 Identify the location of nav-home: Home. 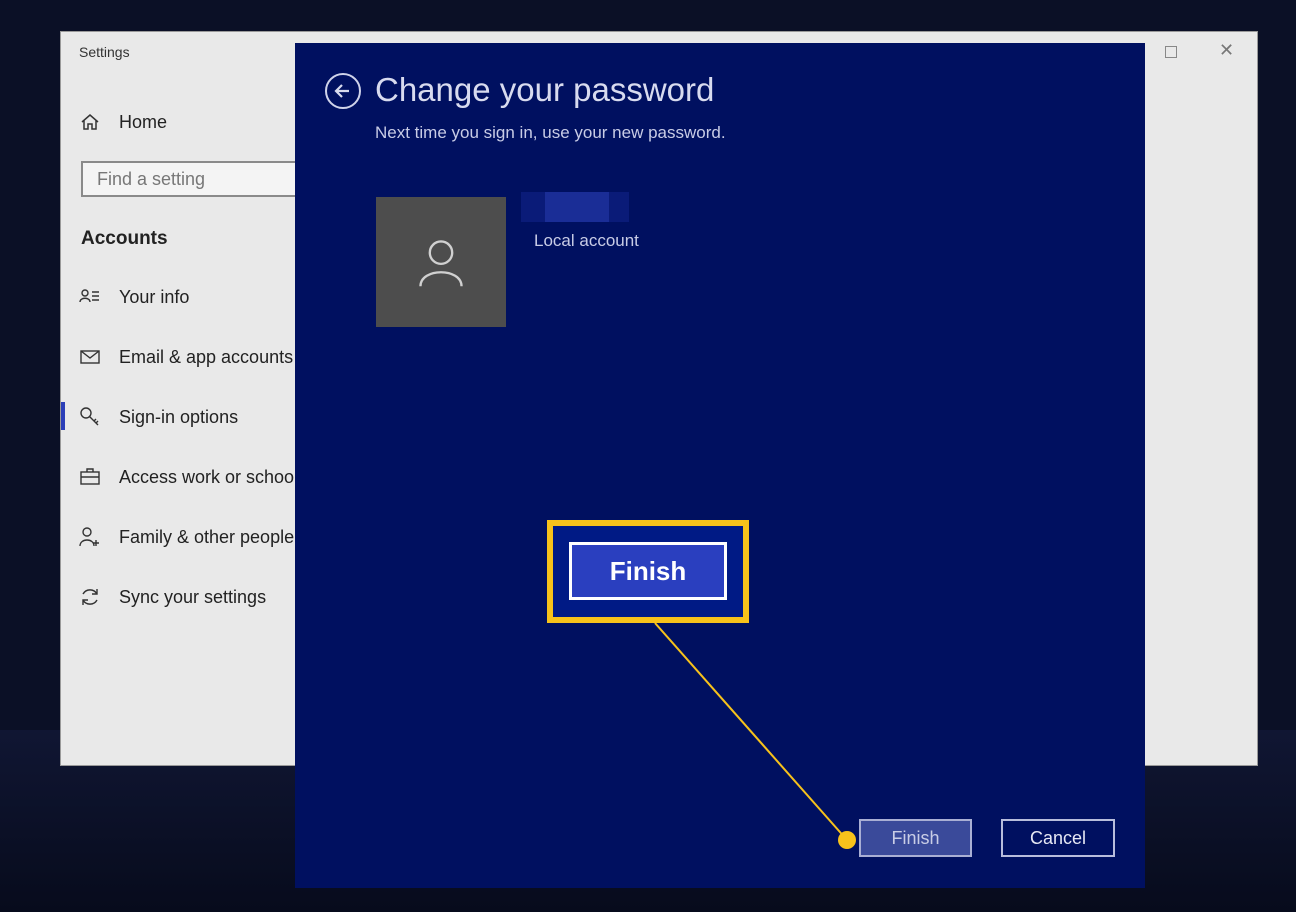
(191, 122).